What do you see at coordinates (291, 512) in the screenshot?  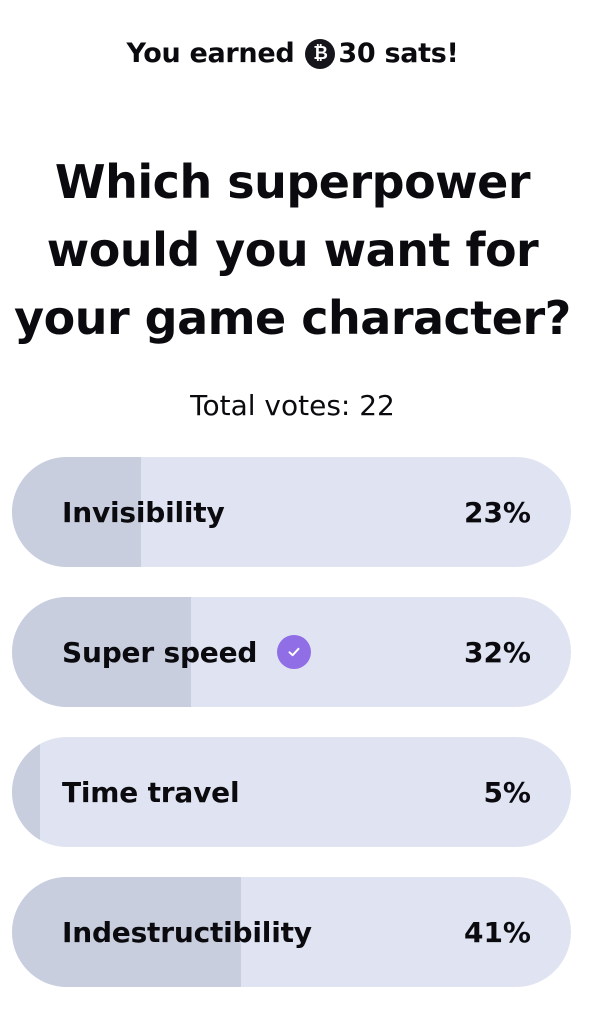 I see `poll-option-invisibility: Invisibility 23%` at bounding box center [291, 512].